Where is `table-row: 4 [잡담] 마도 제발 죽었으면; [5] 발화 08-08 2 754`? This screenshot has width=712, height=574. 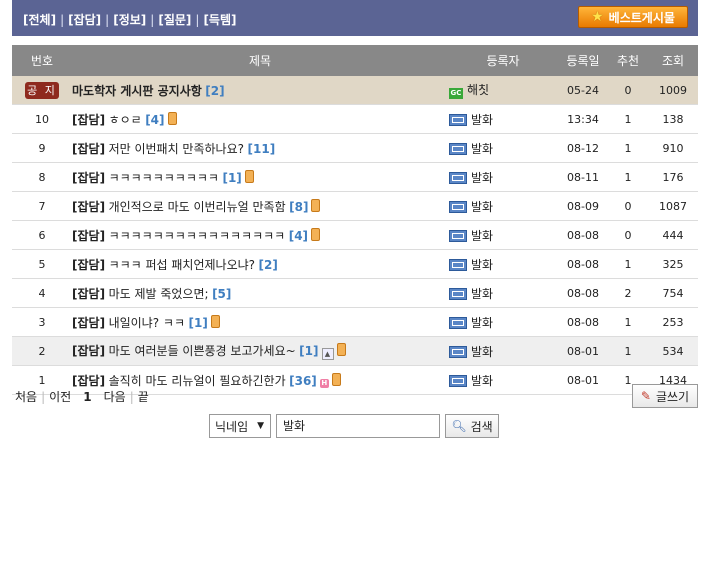 table-row: 4 [잡담] 마도 제발 죽었으면; [5] 발화 08-08 2 754 is located at coordinates (355, 293).